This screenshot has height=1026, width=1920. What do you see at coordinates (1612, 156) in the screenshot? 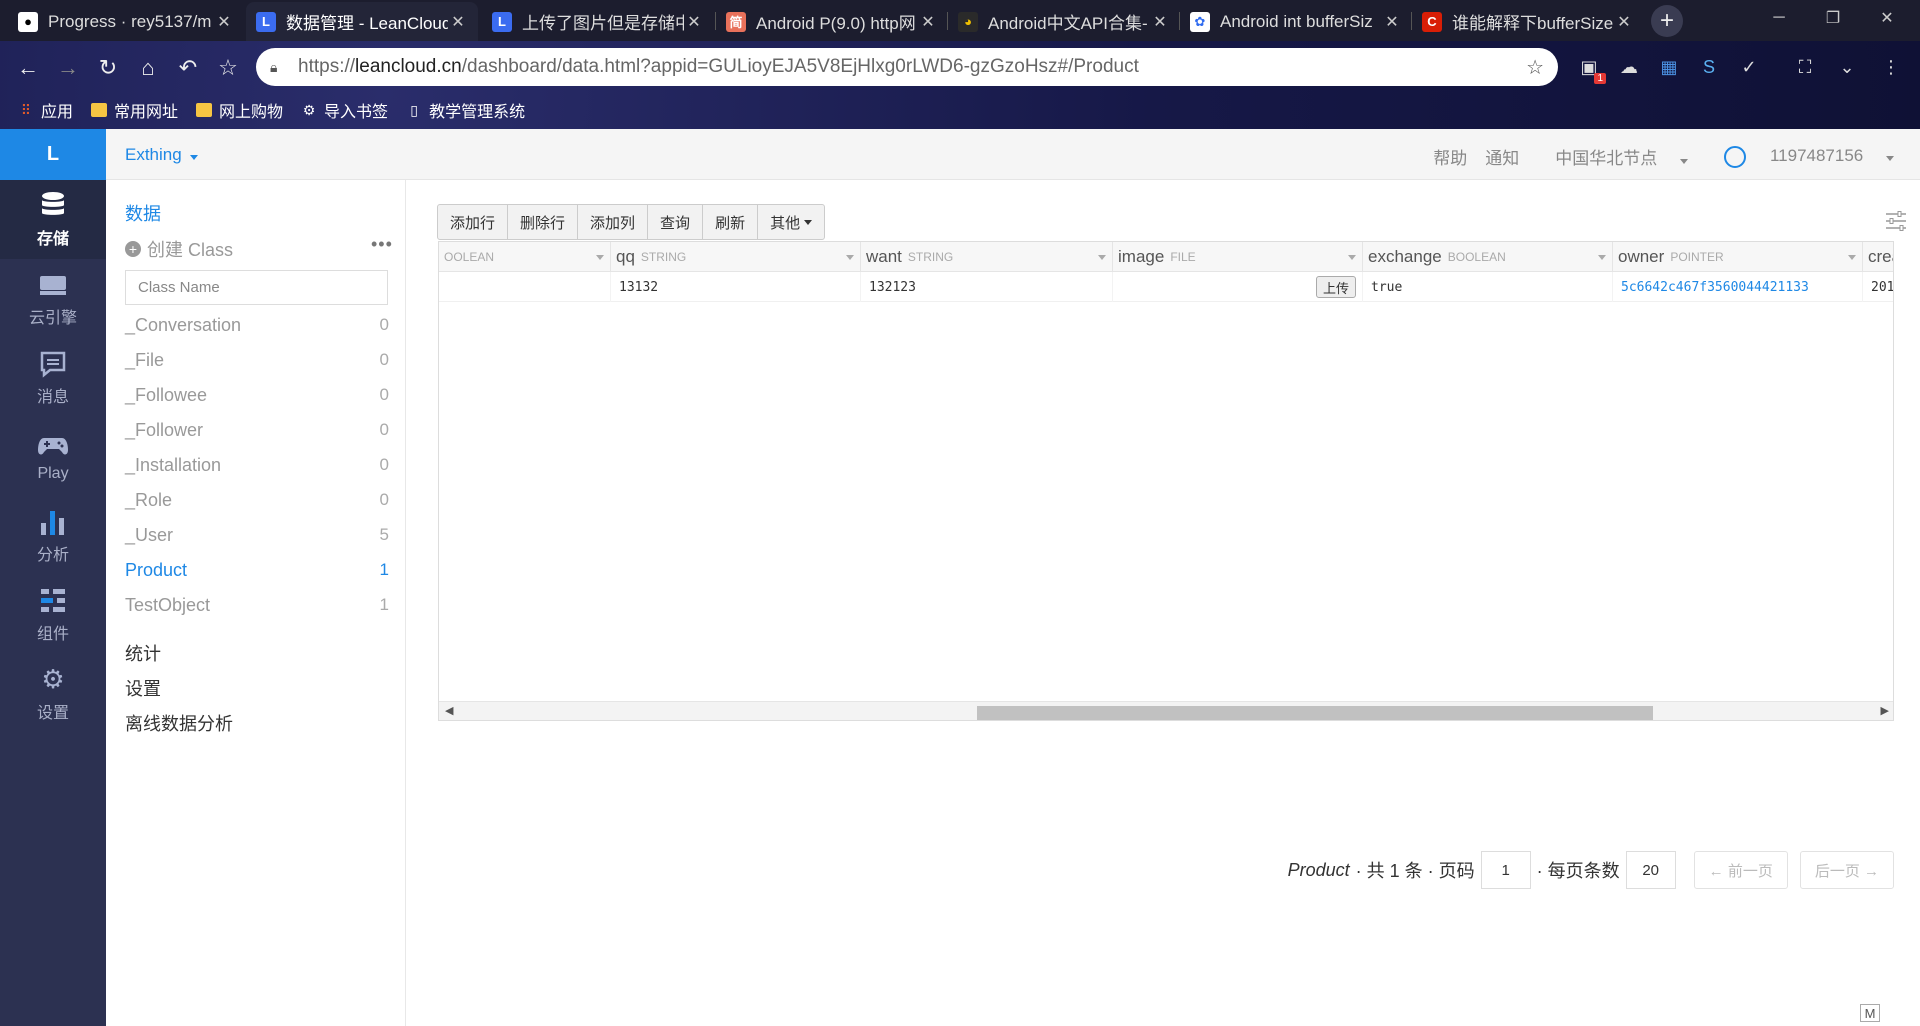
I see `region-selector: 中国华北节点` at bounding box center [1612, 156].